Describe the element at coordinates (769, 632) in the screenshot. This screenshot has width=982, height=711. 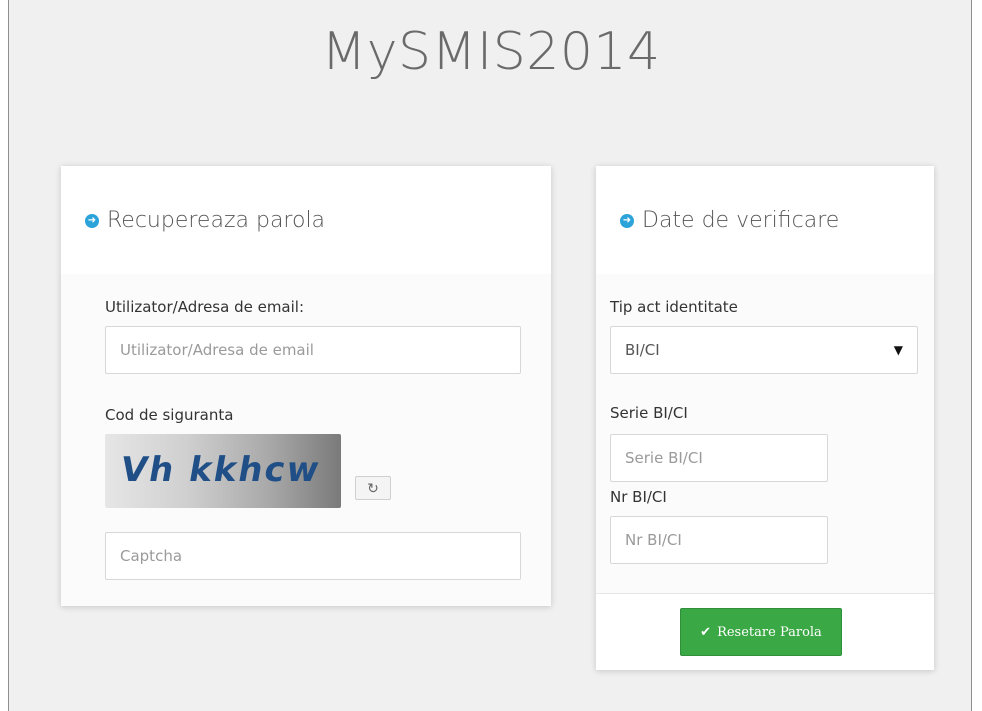
I see `reset-password-button-label: Resetare Parola` at that location.